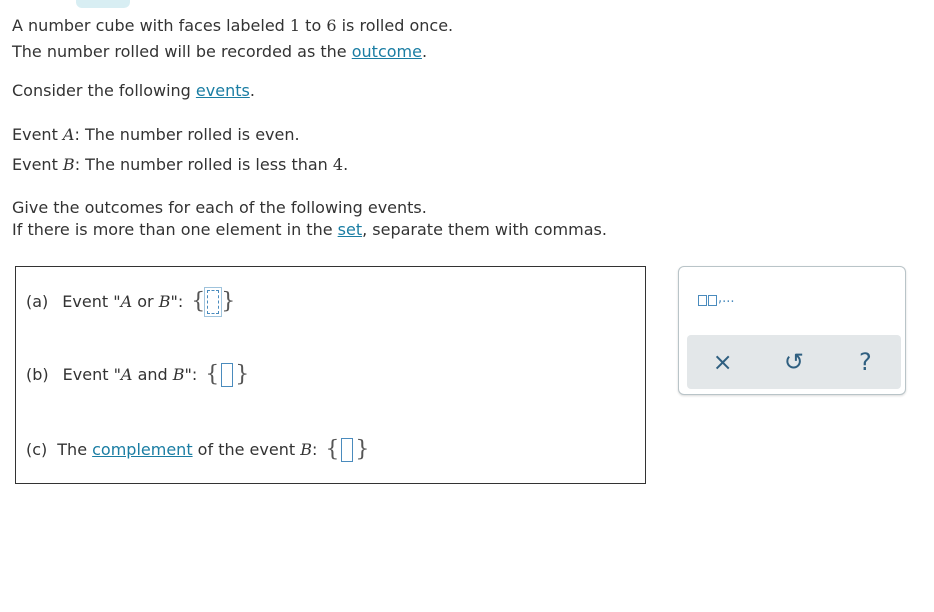 This screenshot has width=934, height=612. I want to click on question-text: and, so click(152, 374).